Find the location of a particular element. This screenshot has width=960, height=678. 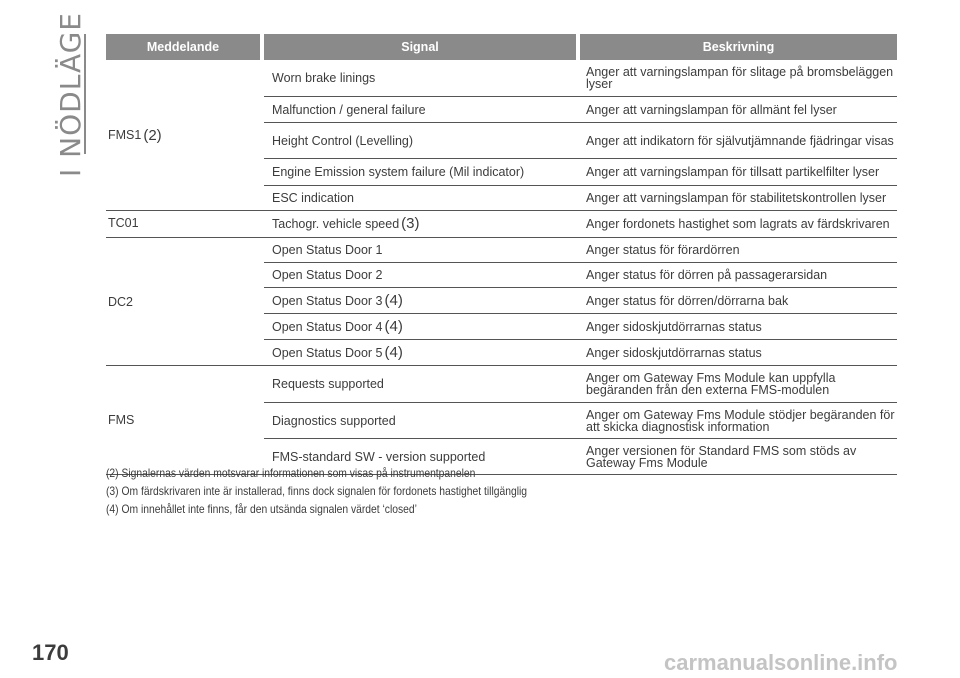

section-divider is located at coordinates (85, 94).